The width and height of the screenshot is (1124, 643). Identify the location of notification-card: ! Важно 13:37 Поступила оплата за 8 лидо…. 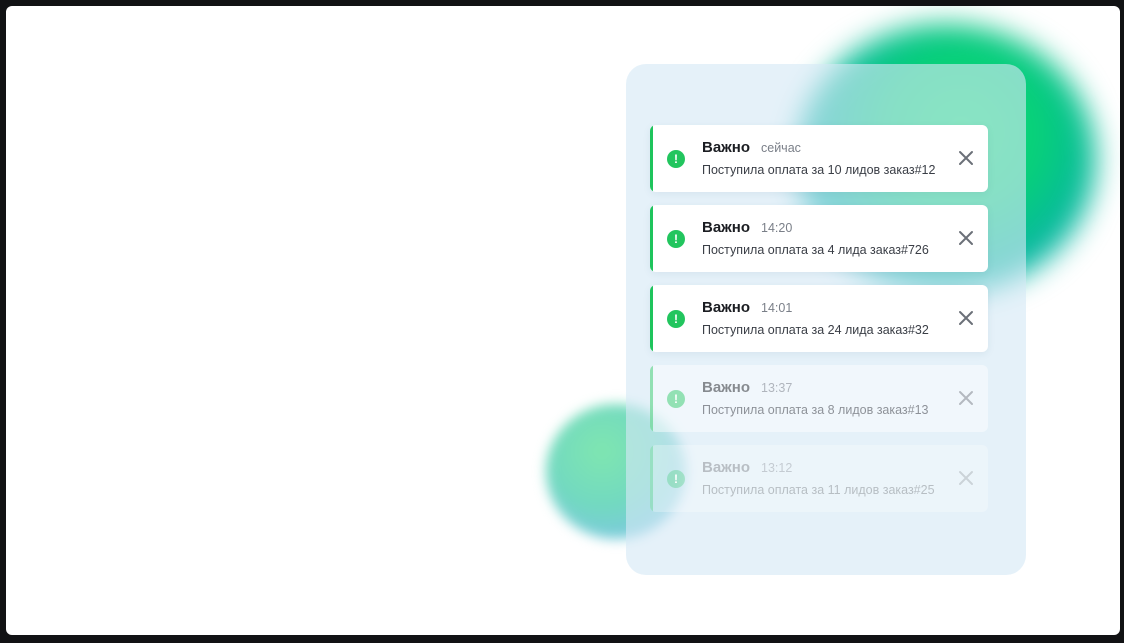
(819, 398).